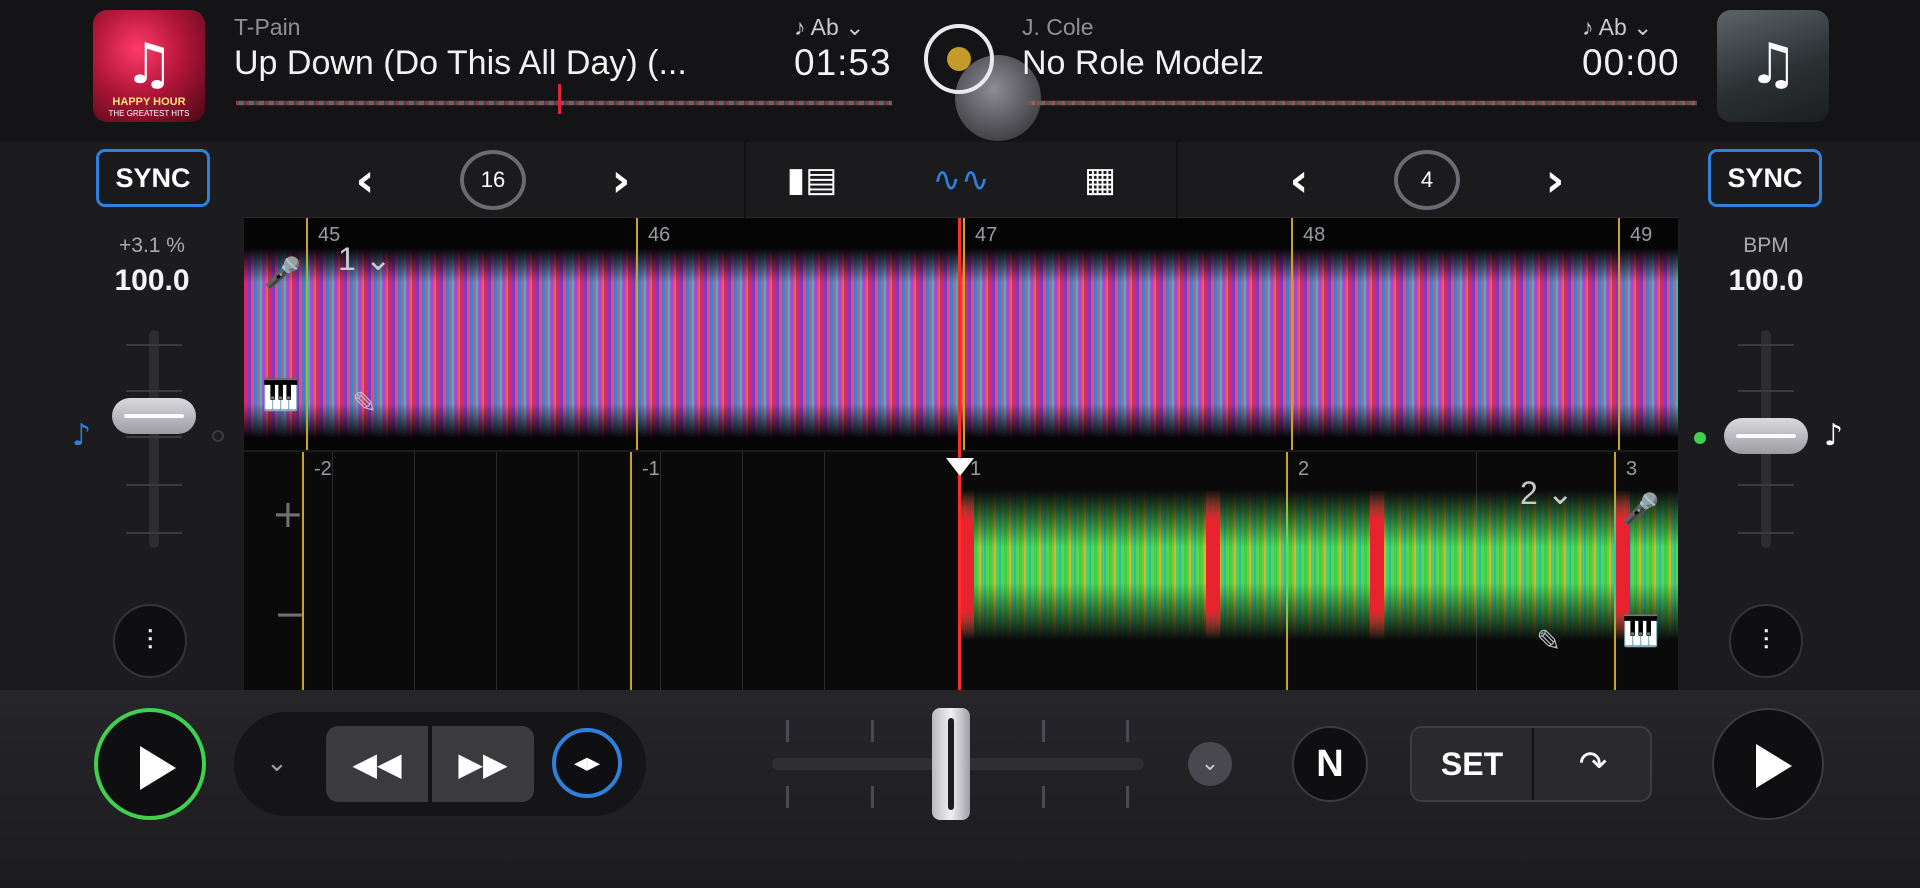  I want to click on right-album-art: ♫, so click(1773, 66).